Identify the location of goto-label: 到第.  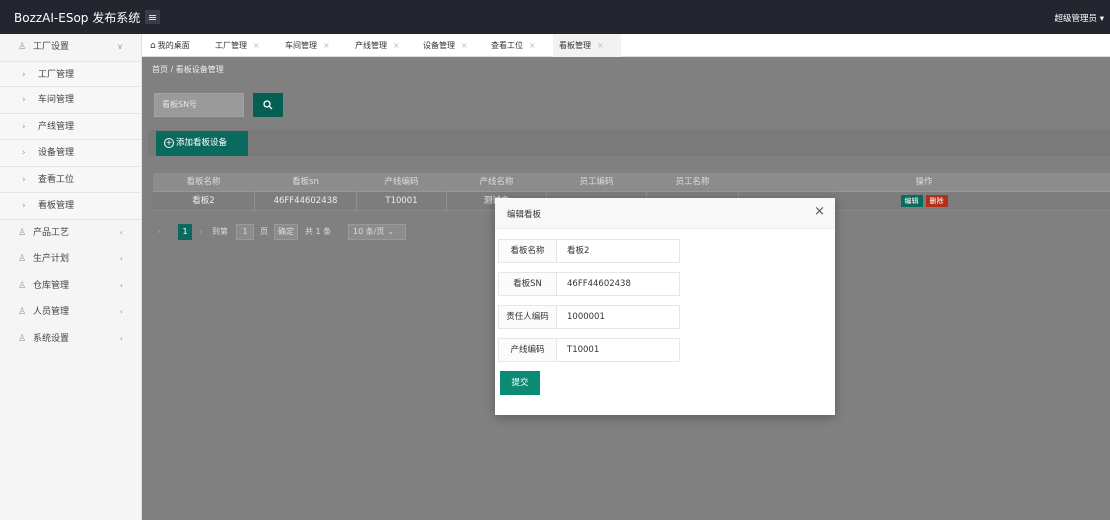
(220, 231).